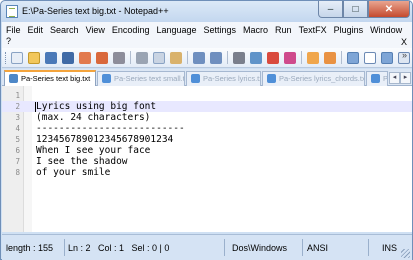 The image size is (413, 260). Describe the element at coordinates (313, 57) in the screenshot. I see `sync-v-icon` at that location.